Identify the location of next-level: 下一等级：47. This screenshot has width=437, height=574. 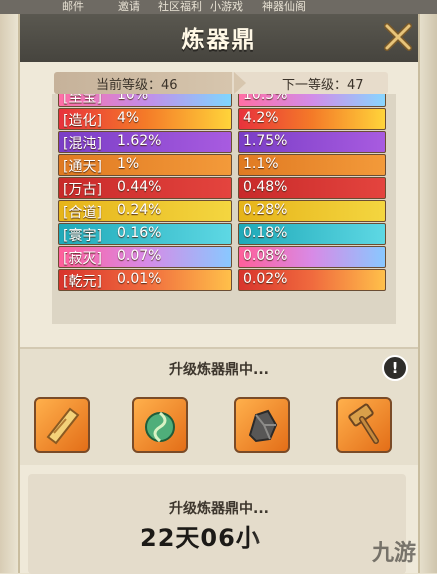
(323, 85).